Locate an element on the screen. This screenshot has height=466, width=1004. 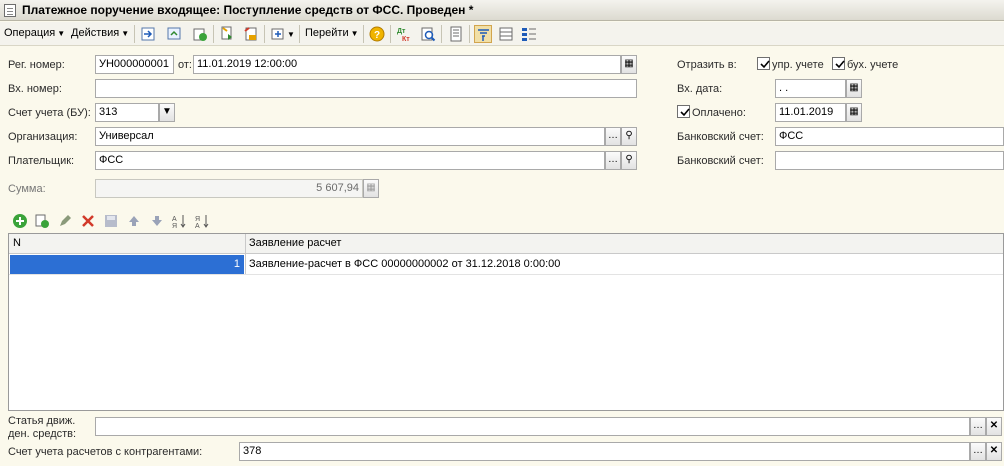
paid-label: Оплачено: is located at coordinates (719, 113).